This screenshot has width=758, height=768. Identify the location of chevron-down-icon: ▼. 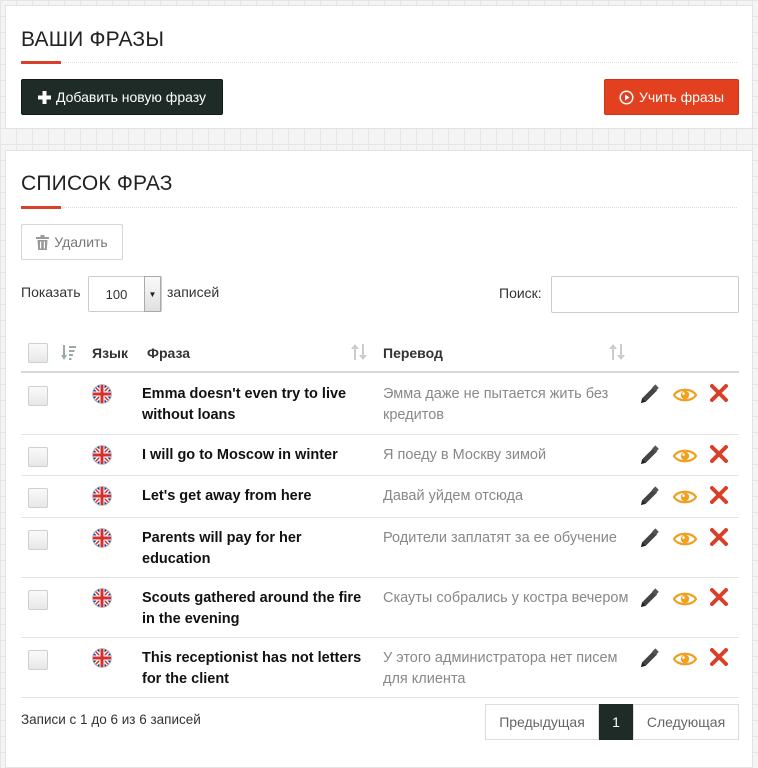
(152, 294).